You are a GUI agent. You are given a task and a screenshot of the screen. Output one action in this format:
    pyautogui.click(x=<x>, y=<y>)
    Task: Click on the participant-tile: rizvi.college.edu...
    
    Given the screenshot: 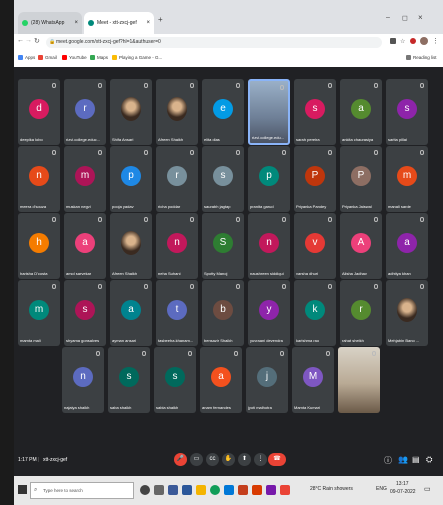 What is the action you would take?
    pyautogui.click(x=269, y=112)
    